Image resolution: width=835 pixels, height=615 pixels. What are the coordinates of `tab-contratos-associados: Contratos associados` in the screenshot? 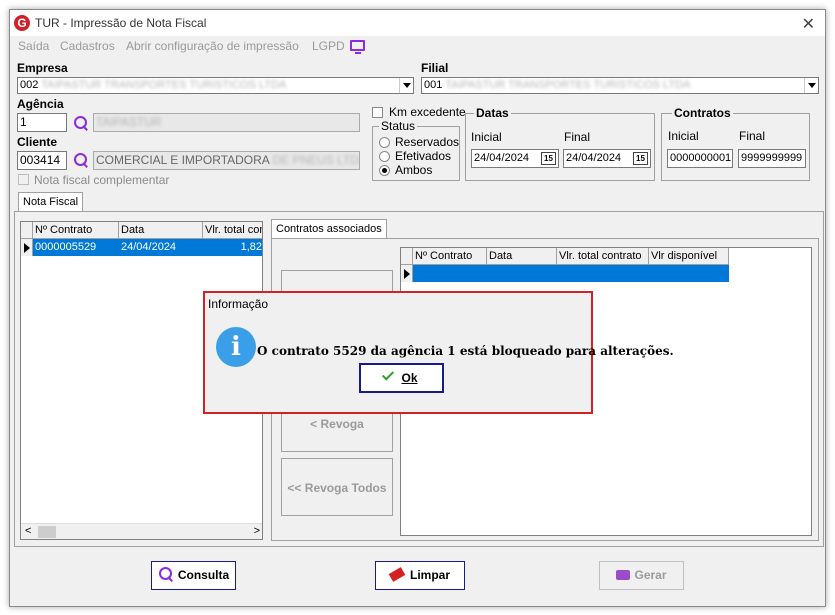 It's located at (329, 229).